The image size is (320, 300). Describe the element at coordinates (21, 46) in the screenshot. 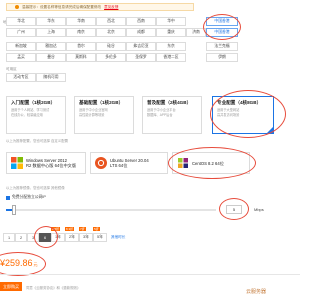

I see `subzone-item: 新加坡` at that location.